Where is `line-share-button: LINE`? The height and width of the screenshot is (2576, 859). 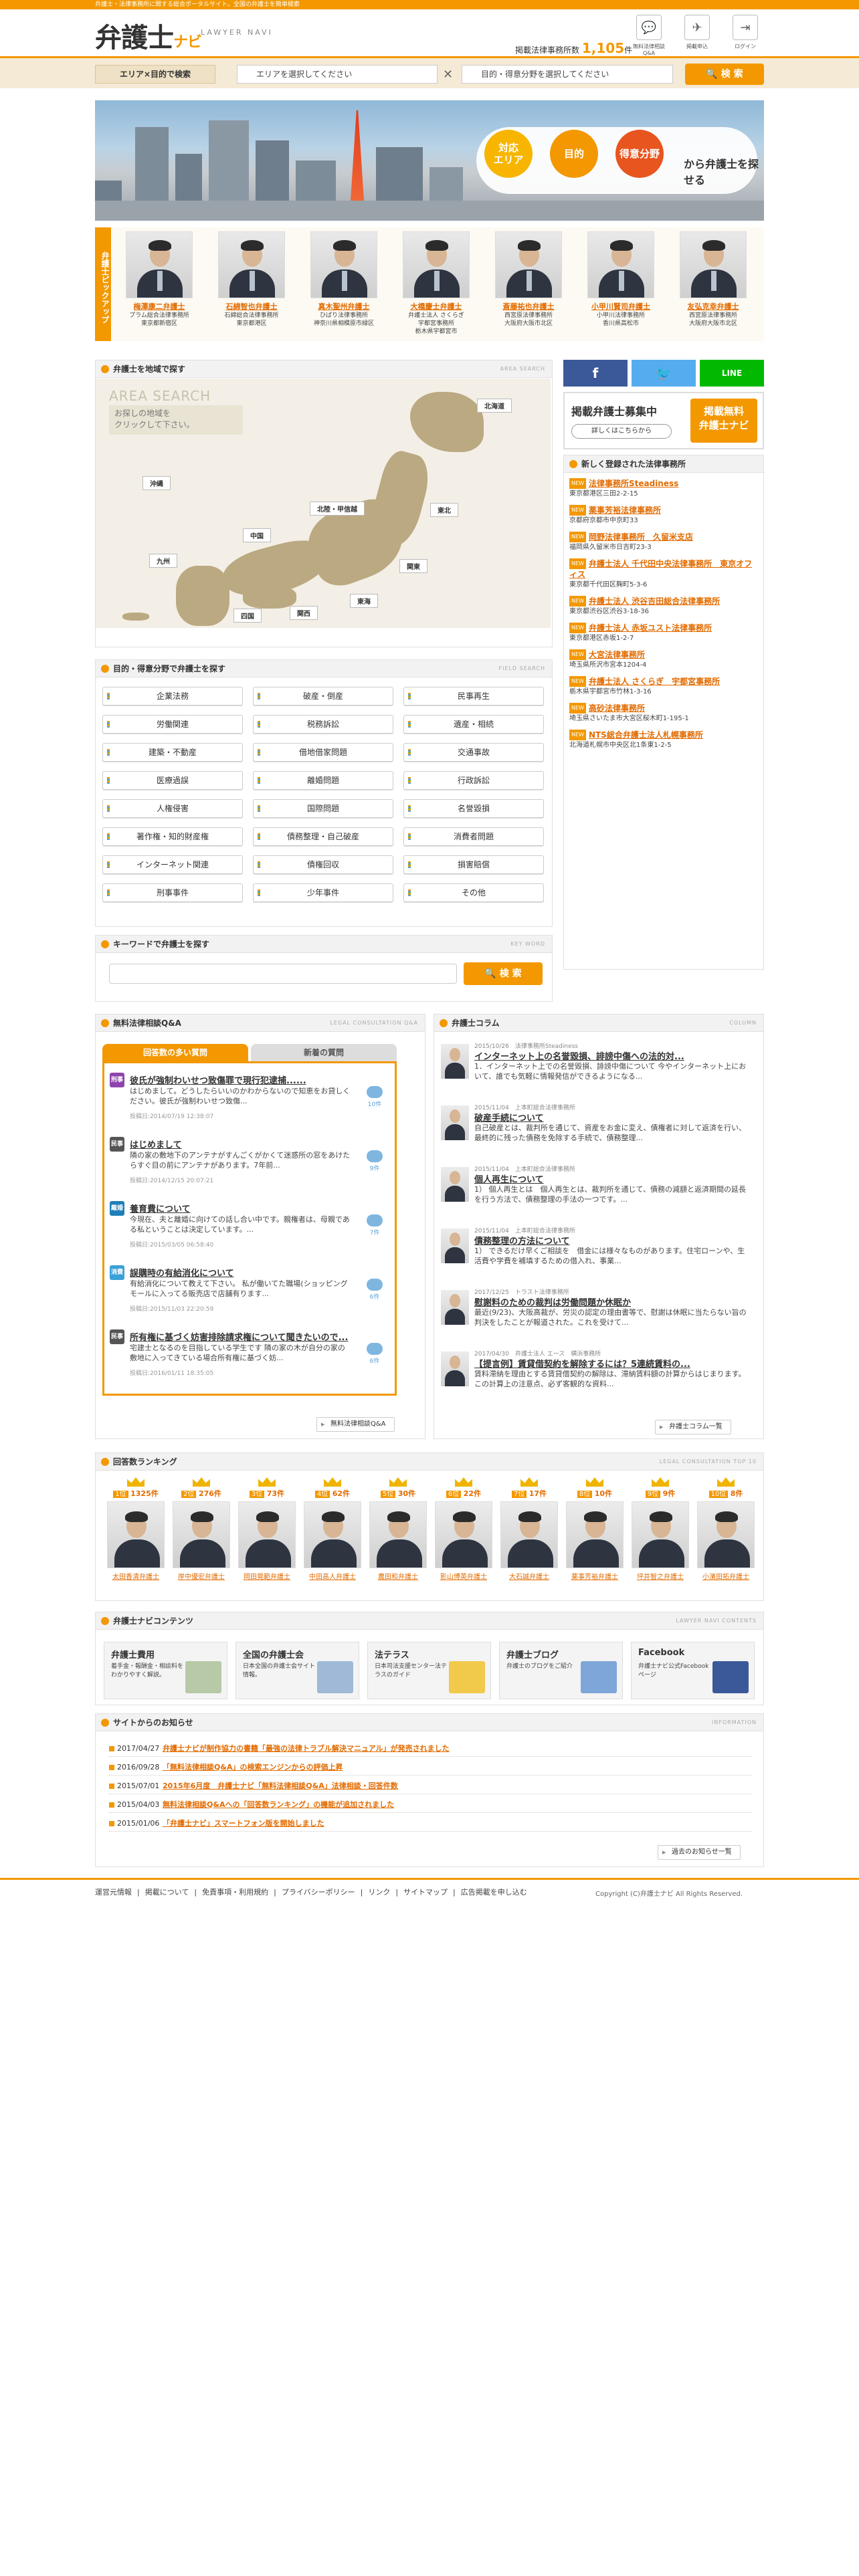 line-share-button: LINE is located at coordinates (732, 374).